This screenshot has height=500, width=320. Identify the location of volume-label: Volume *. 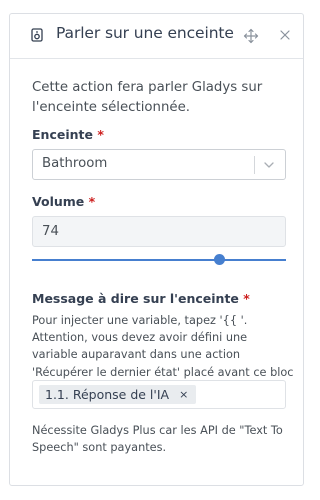
(63, 201).